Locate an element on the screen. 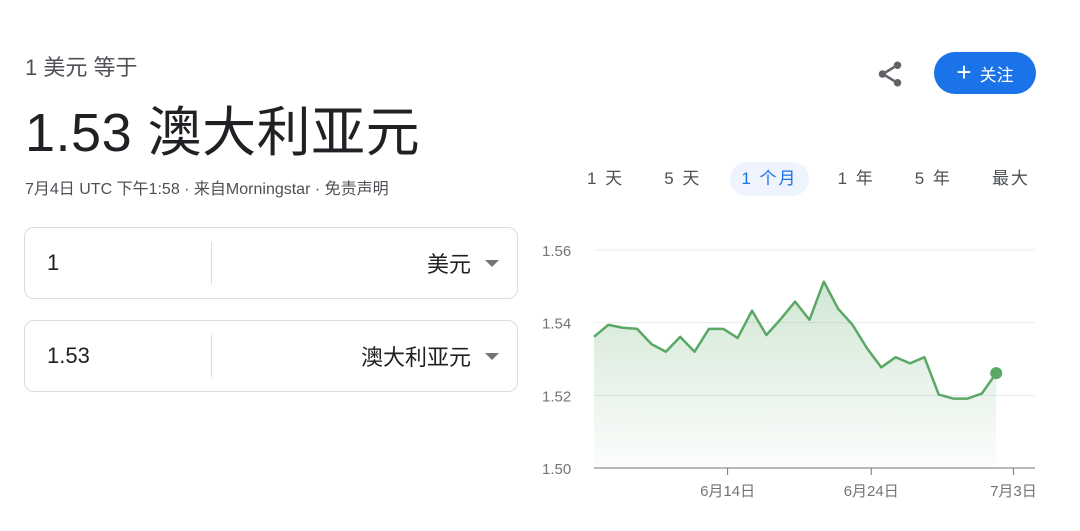 The width and height of the screenshot is (1080, 531). from-currency-label: 美元 is located at coordinates (448, 264).